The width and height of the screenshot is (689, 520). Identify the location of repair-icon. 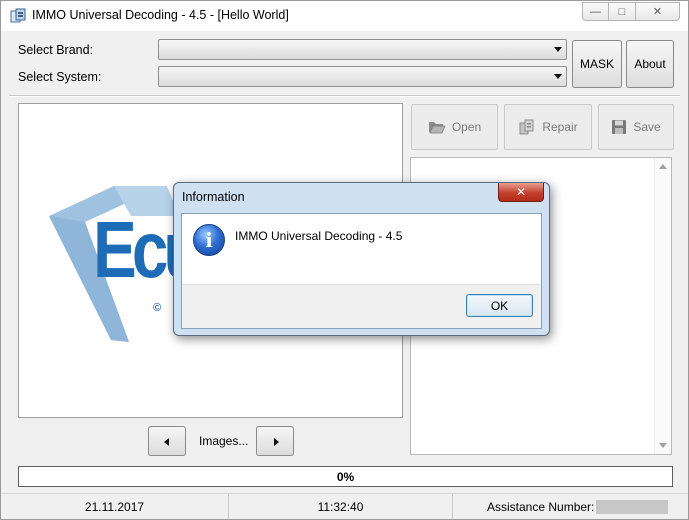
(526, 127).